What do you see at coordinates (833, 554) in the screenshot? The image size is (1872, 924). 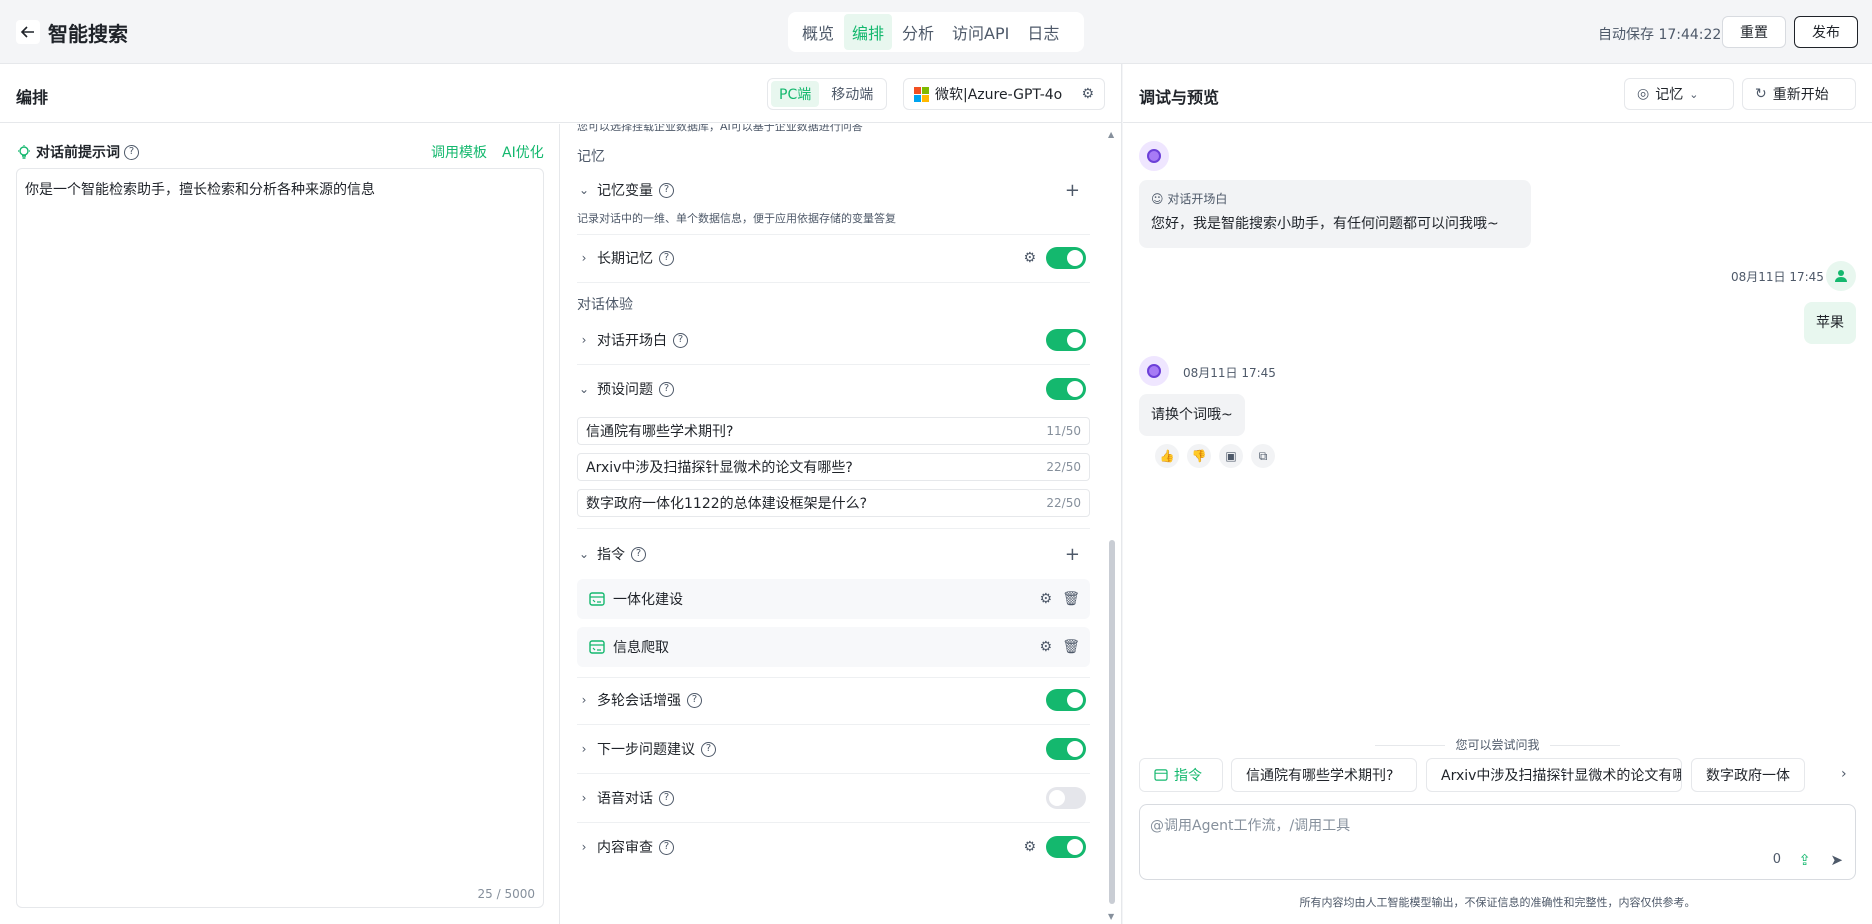 I see `commands-row: ⌄ 指令 ? +` at bounding box center [833, 554].